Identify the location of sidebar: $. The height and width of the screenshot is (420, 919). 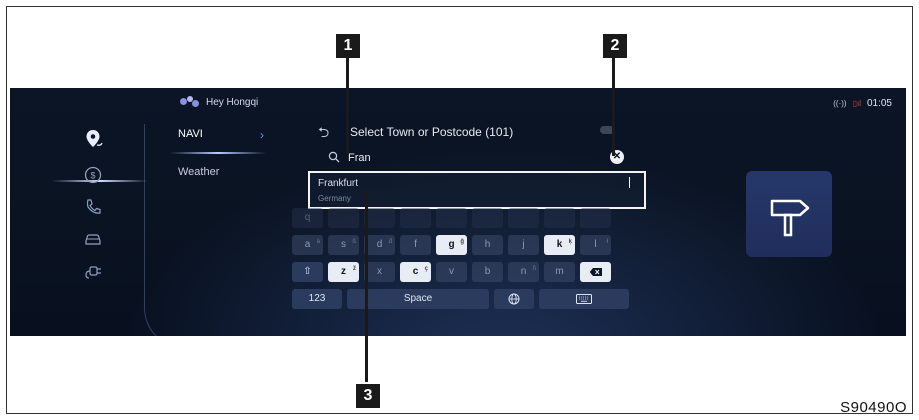
(100, 230).